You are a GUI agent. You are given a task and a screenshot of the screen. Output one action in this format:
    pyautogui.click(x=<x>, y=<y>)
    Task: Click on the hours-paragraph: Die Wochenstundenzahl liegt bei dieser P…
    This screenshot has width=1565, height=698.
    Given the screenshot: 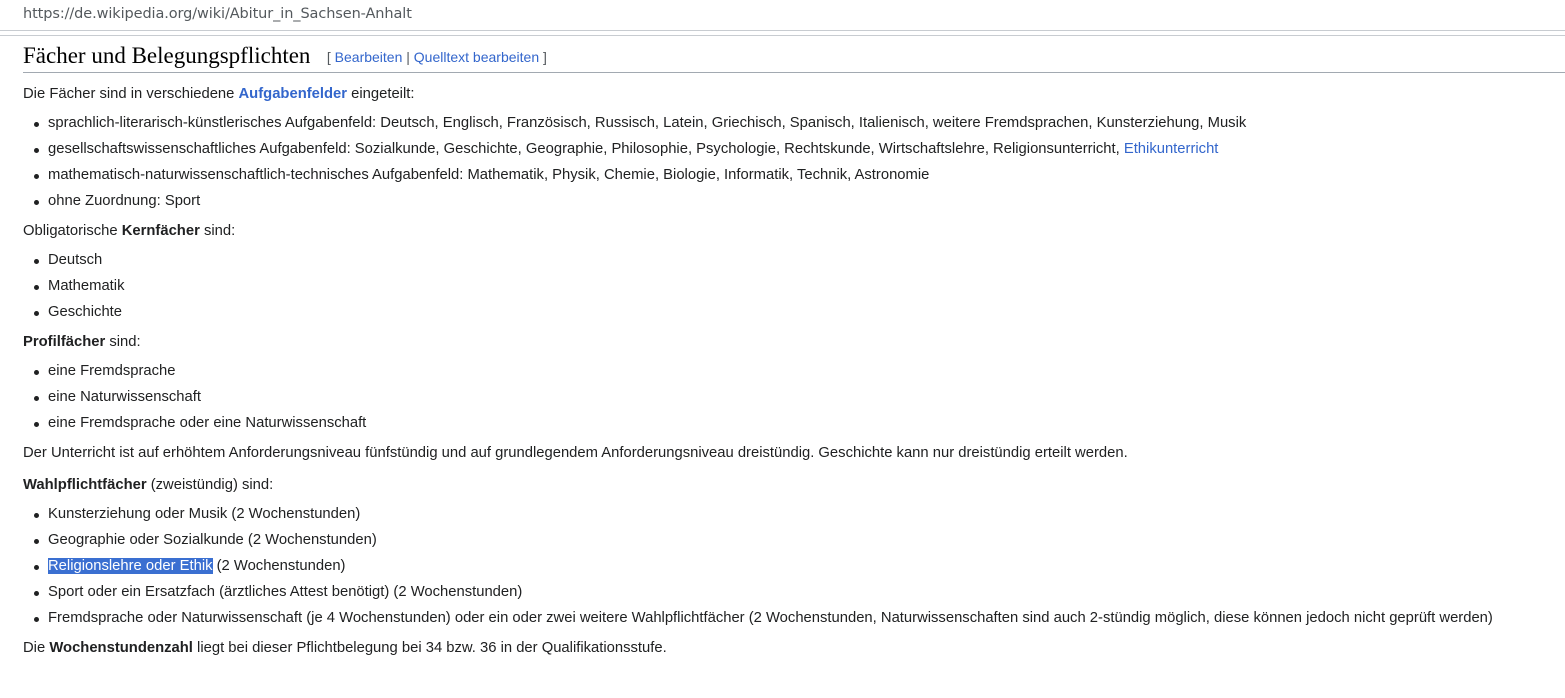 What is the action you would take?
    pyautogui.click(x=345, y=648)
    